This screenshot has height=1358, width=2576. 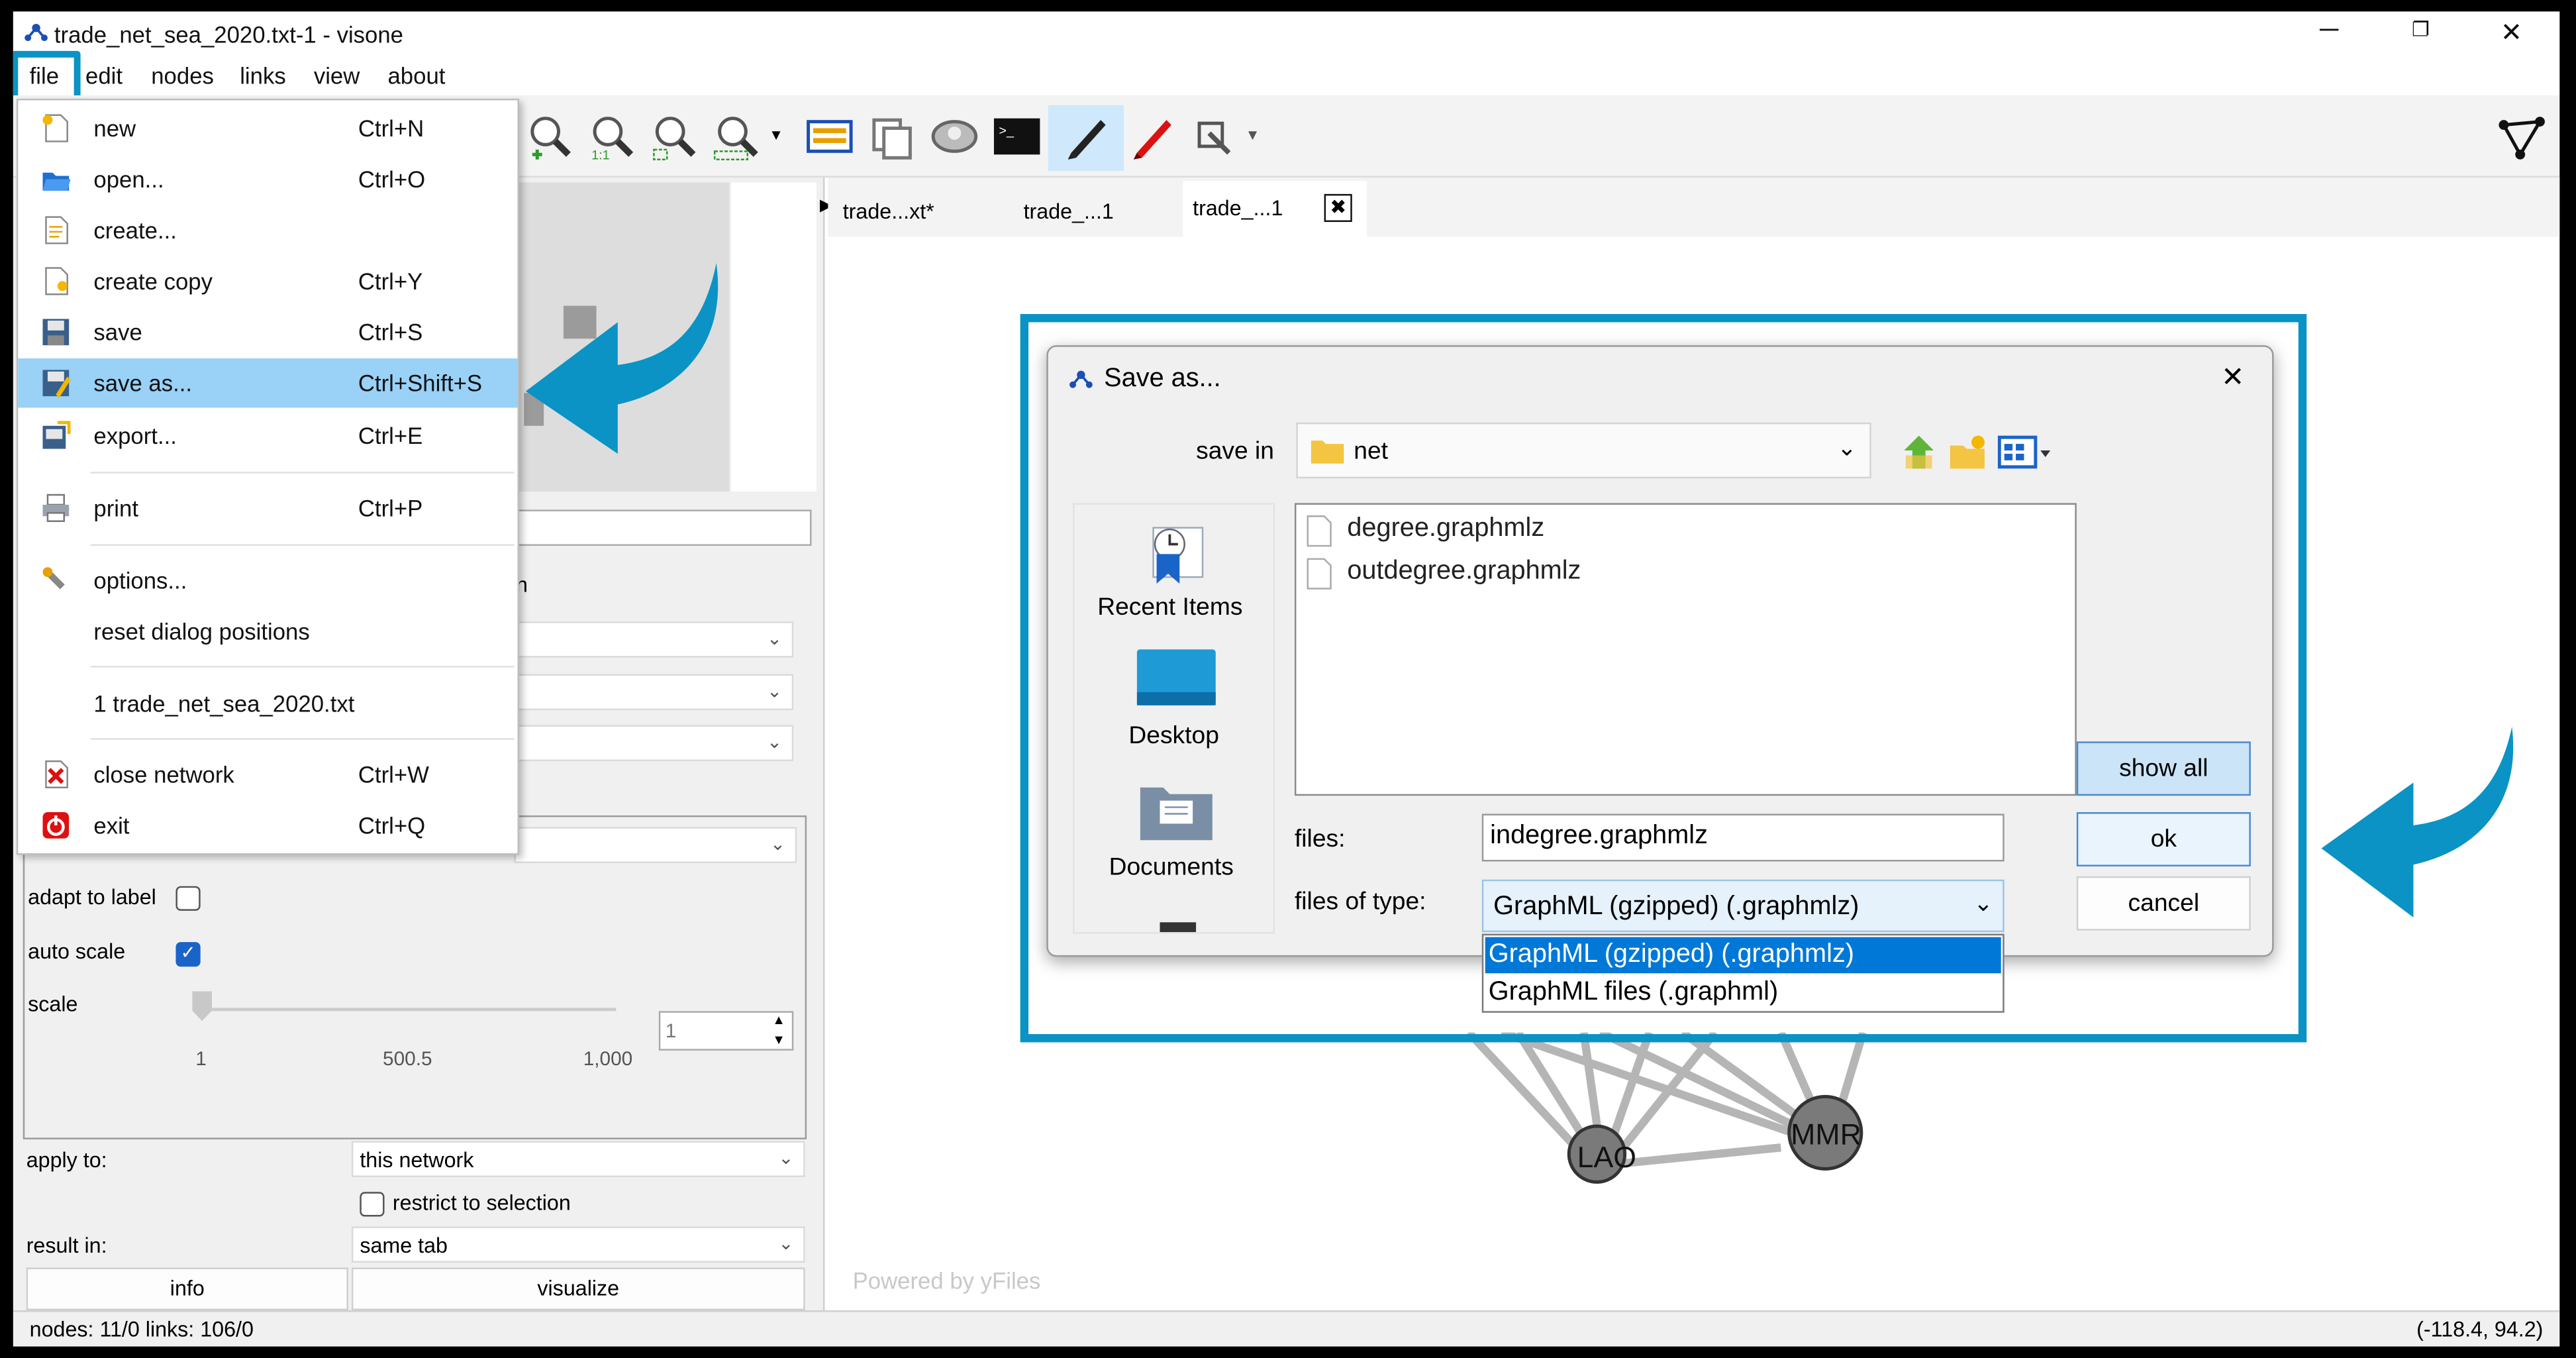 What do you see at coordinates (2480, 1329) in the screenshot?
I see `status-coordinates: (-118.4, 94.2)` at bounding box center [2480, 1329].